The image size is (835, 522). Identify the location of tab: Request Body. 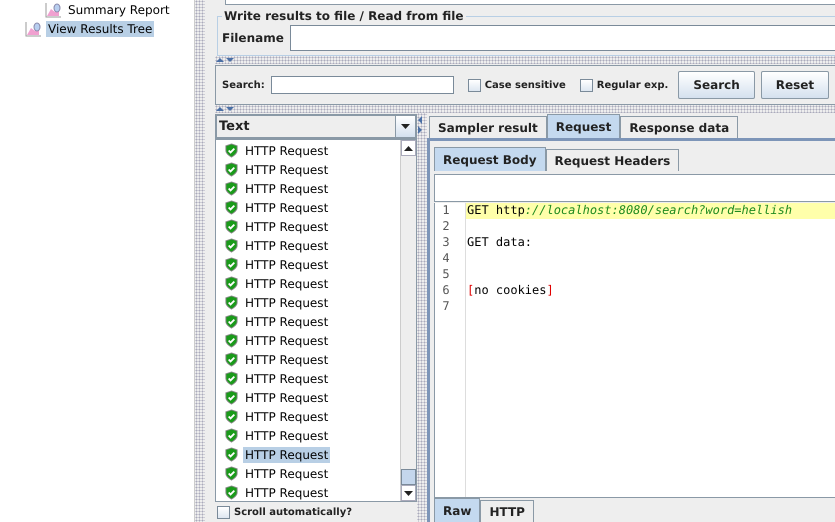
(490, 159).